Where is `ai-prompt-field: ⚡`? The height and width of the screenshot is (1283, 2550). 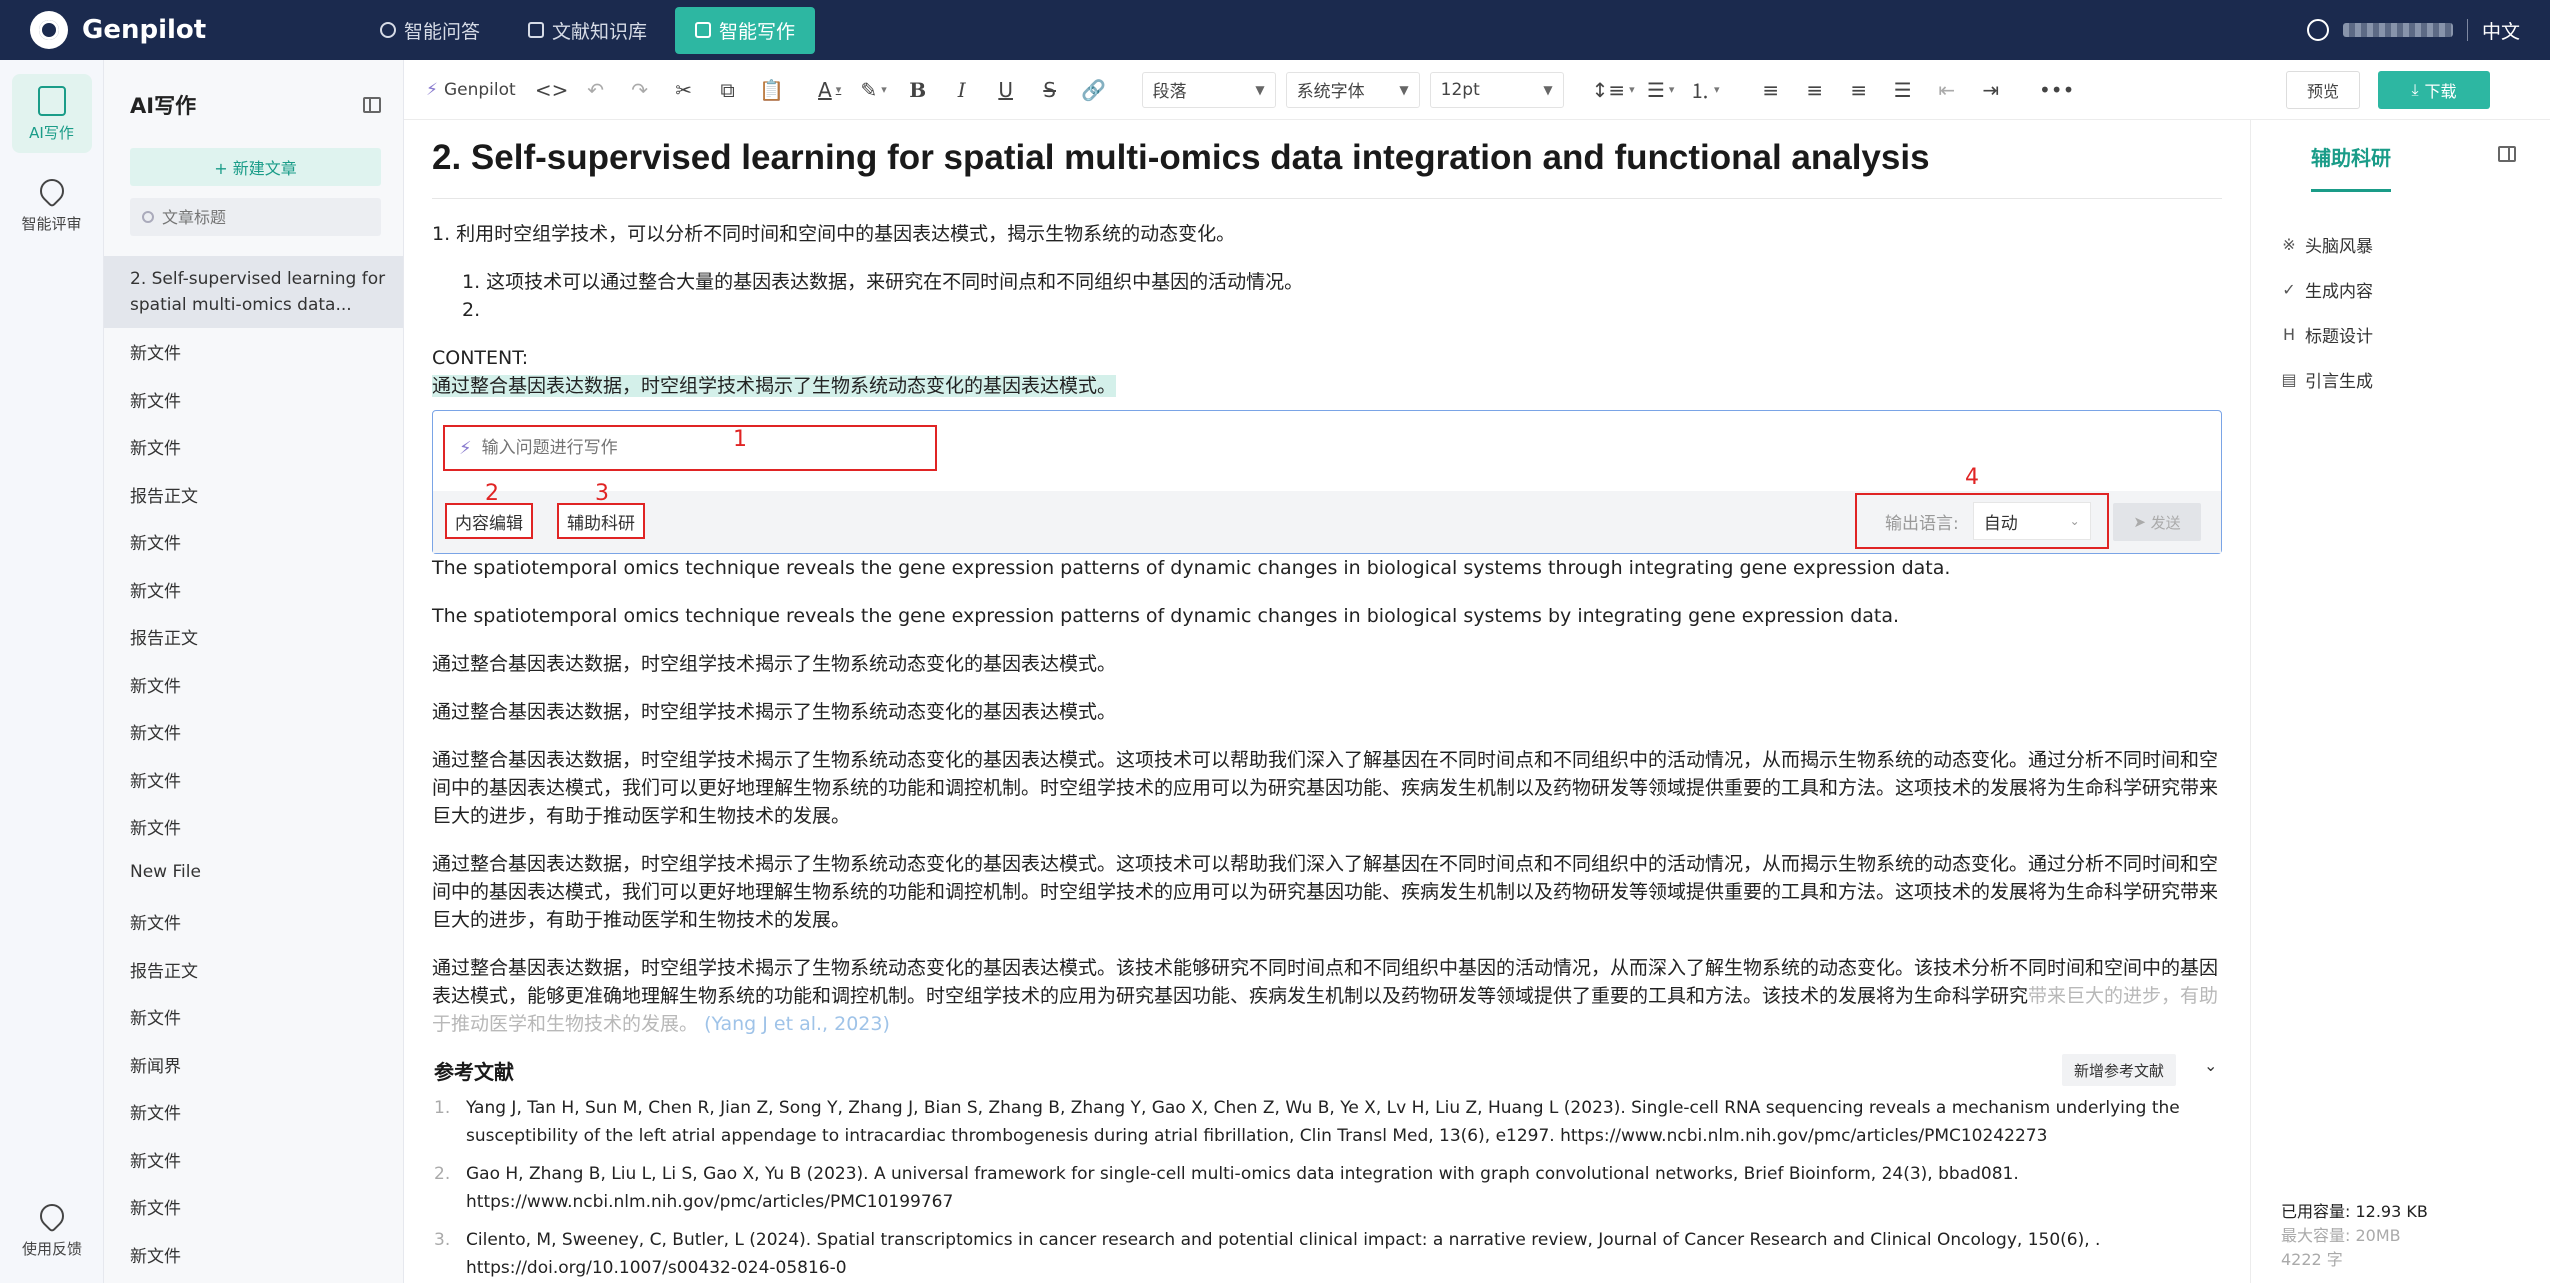 ai-prompt-field: ⚡ is located at coordinates (690, 448).